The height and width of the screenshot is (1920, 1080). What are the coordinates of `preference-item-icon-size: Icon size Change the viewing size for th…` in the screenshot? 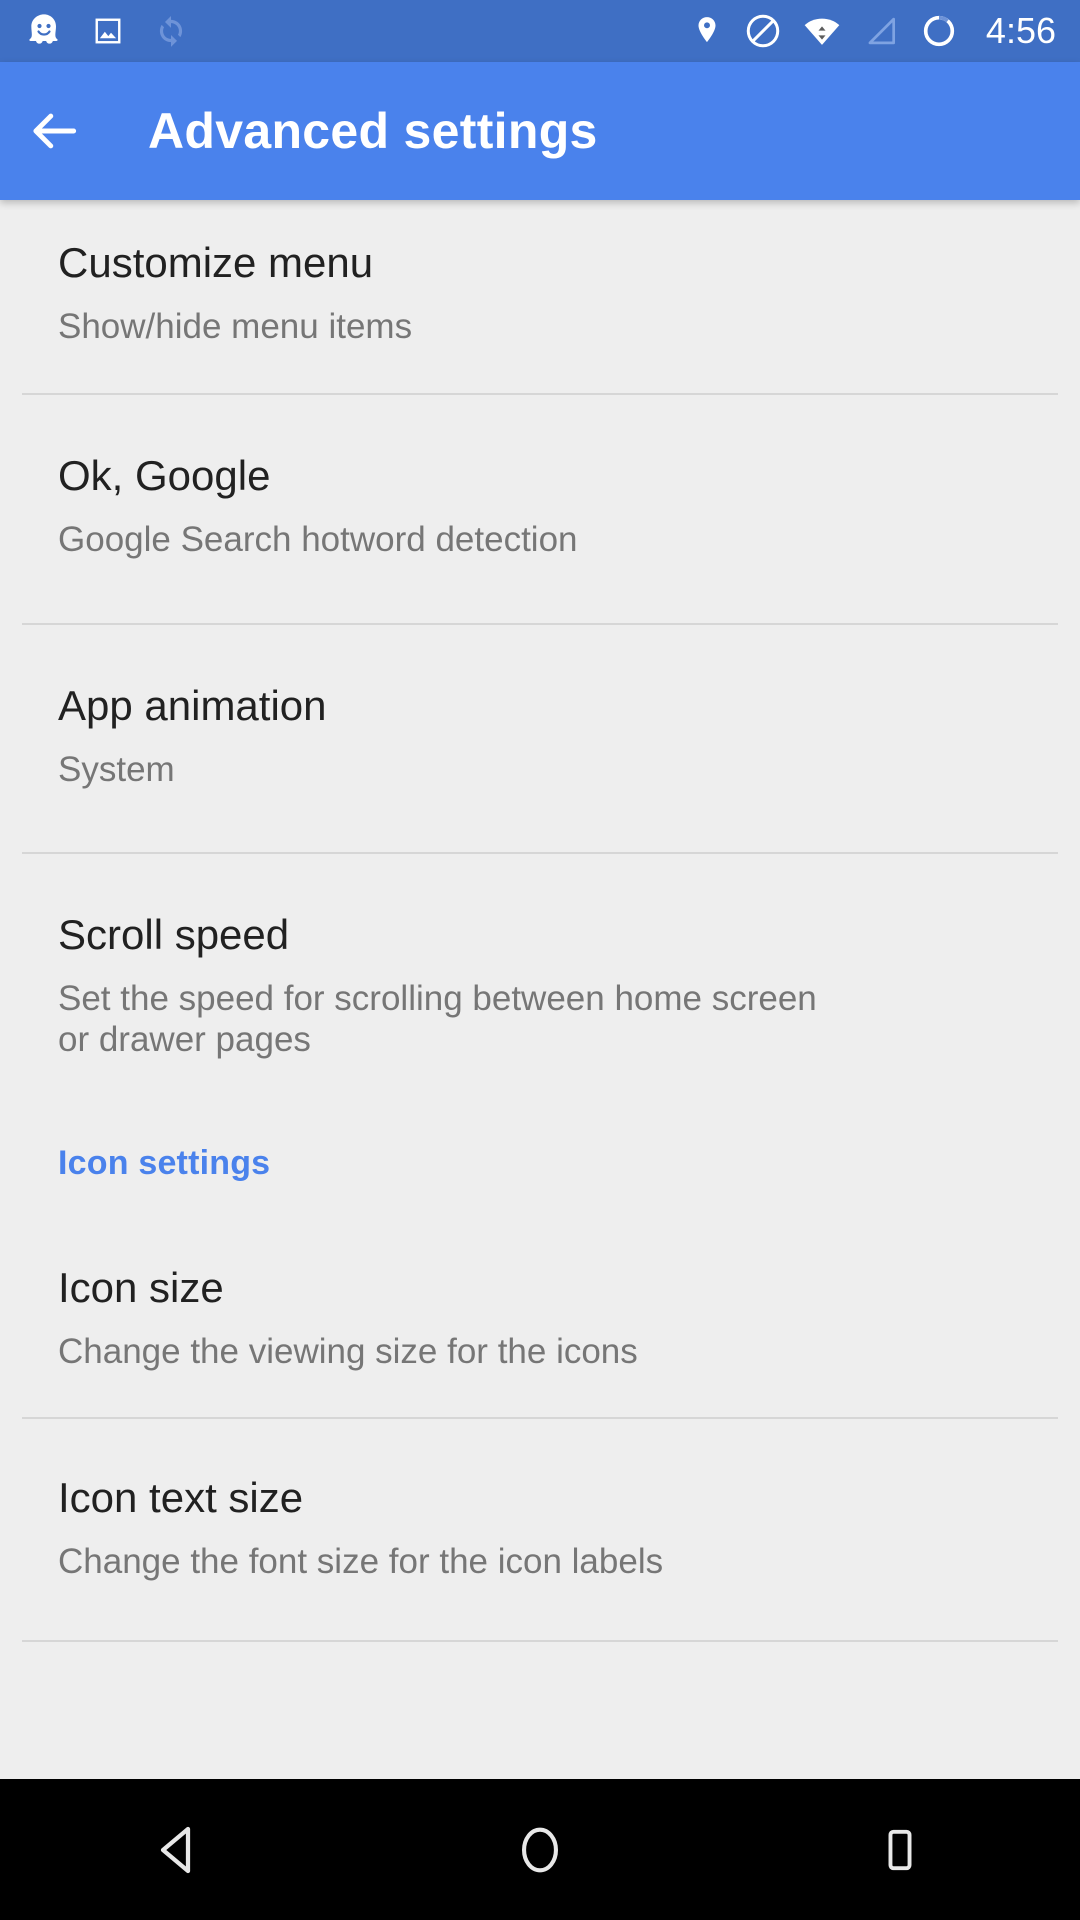 It's located at (540, 1322).